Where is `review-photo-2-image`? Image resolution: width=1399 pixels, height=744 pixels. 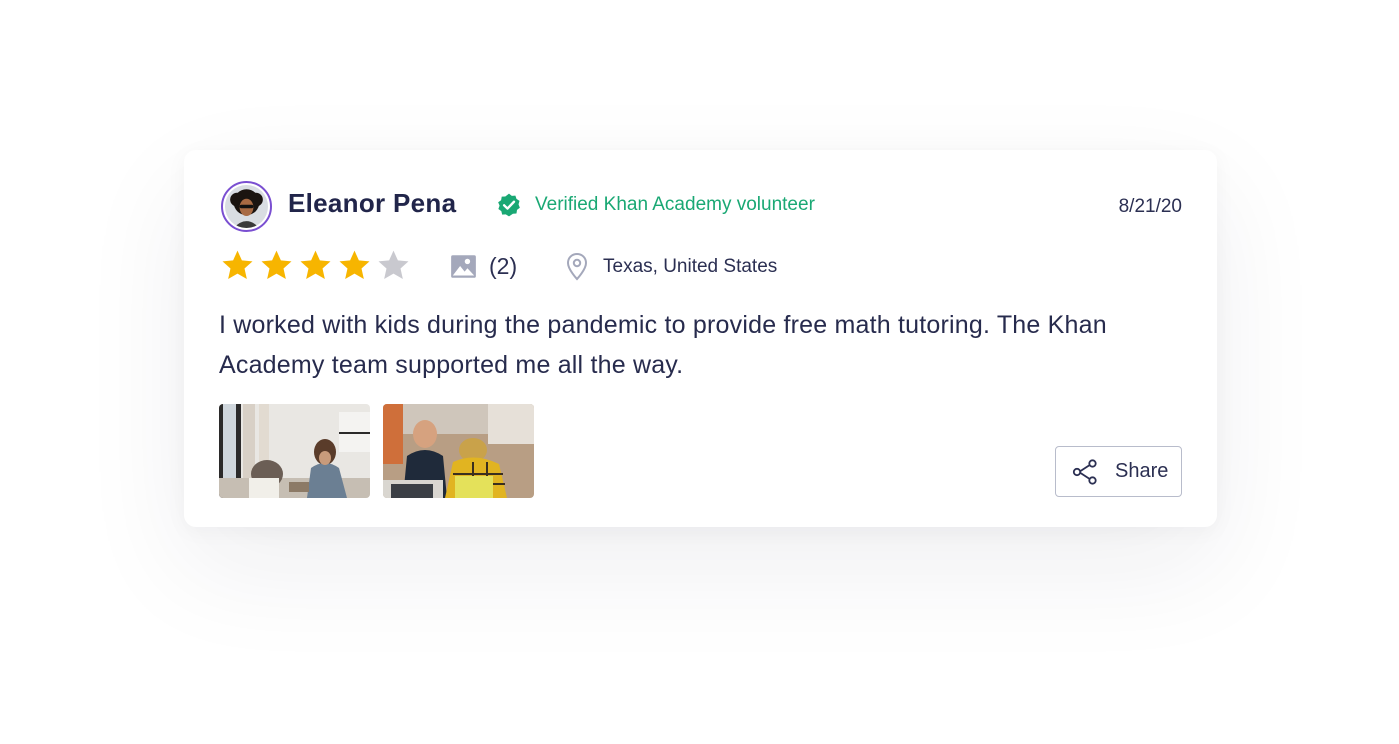
review-photo-2-image is located at coordinates (458, 451).